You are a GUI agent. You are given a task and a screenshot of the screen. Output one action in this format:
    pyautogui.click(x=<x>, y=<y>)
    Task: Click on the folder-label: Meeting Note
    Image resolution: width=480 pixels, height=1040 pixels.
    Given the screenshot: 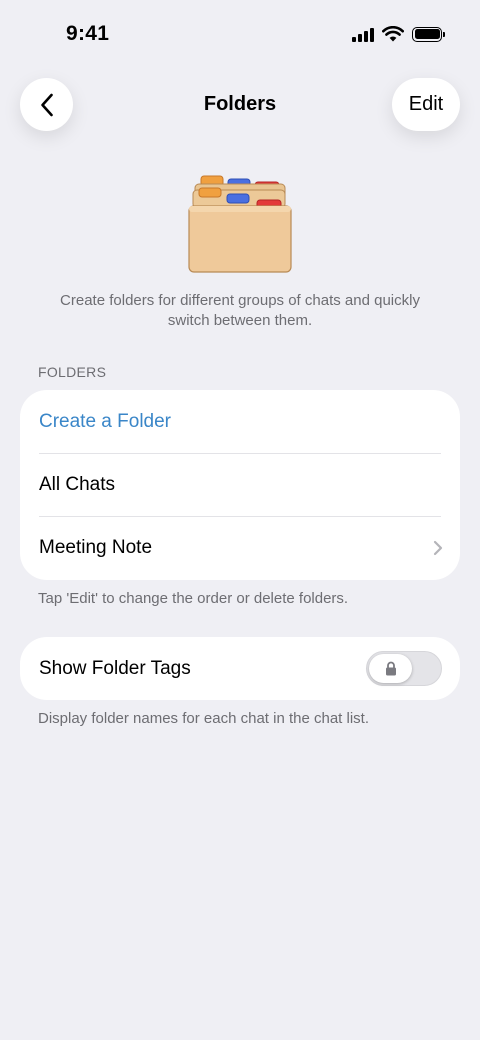 What is the action you would take?
    pyautogui.click(x=96, y=547)
    